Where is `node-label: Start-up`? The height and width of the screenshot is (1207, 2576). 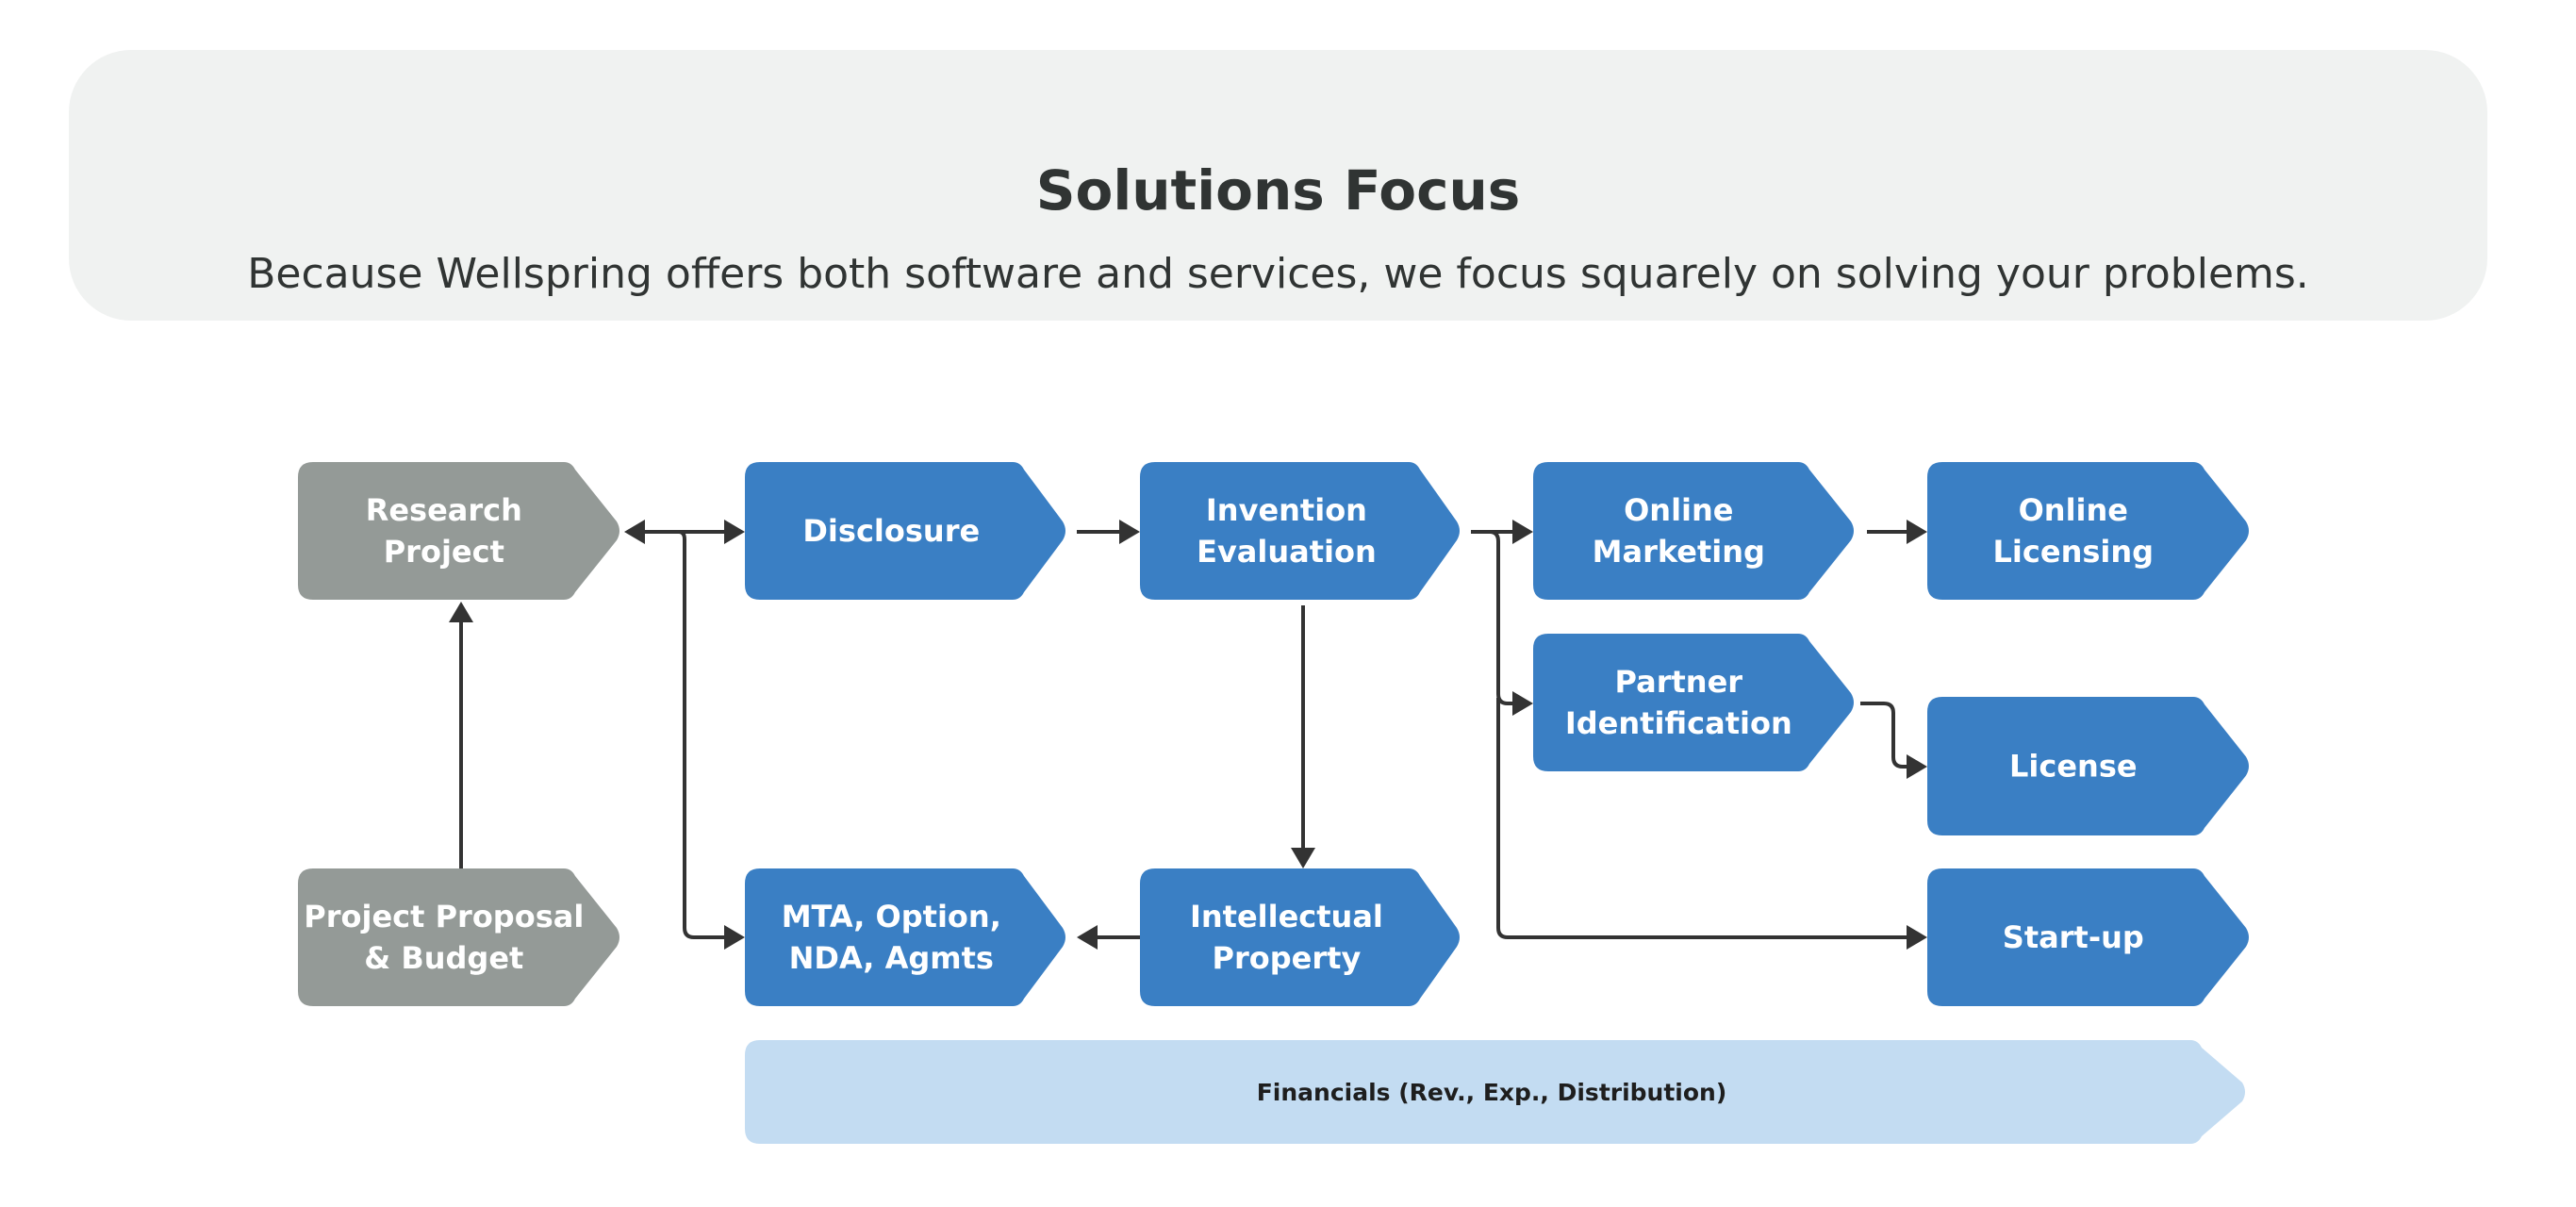 node-label: Start-up is located at coordinates (2073, 937).